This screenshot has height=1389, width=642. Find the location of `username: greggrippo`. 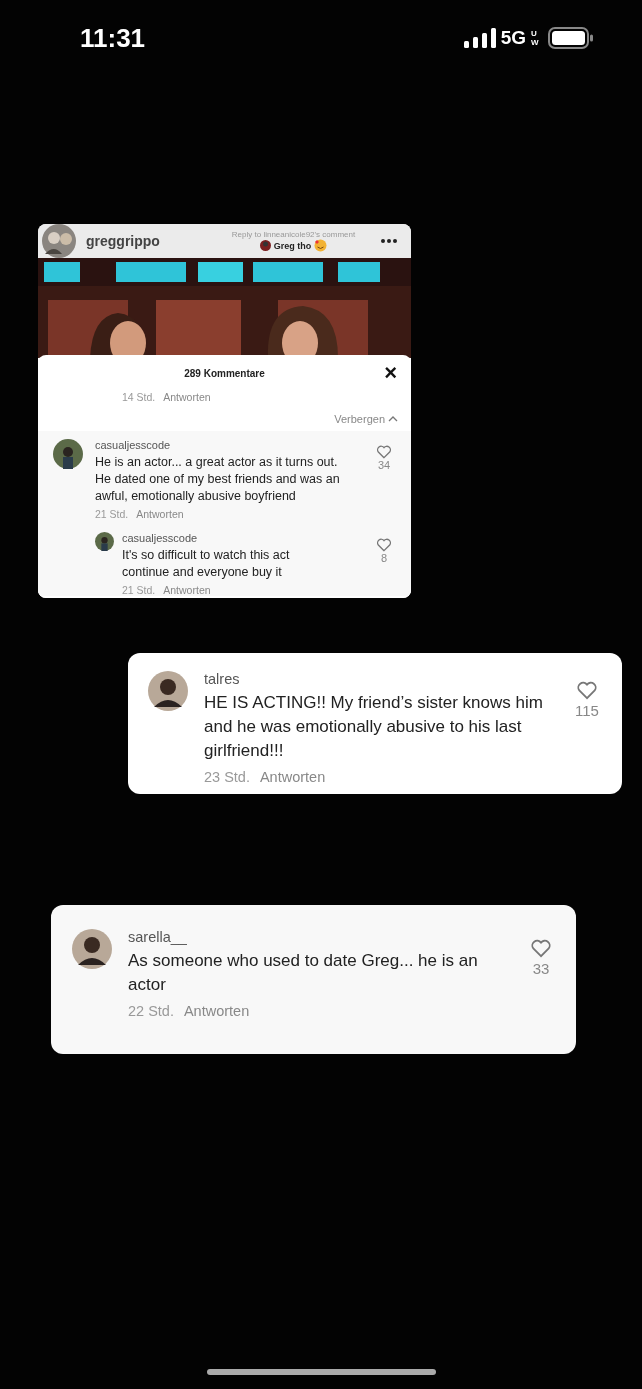

username: greggrippo is located at coordinates (146, 241).